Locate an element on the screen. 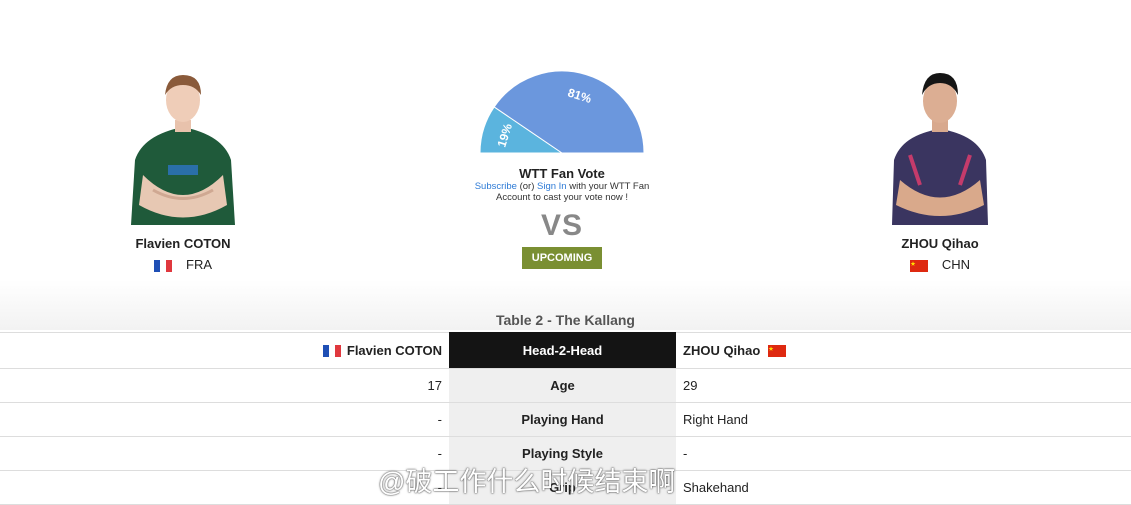 This screenshot has width=1131, height=505. header-player2: ZHOU Qihao is located at coordinates (903, 350).